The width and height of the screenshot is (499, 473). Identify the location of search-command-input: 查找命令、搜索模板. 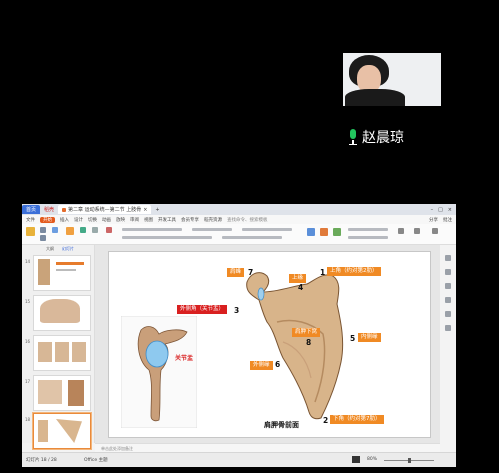
(247, 220).